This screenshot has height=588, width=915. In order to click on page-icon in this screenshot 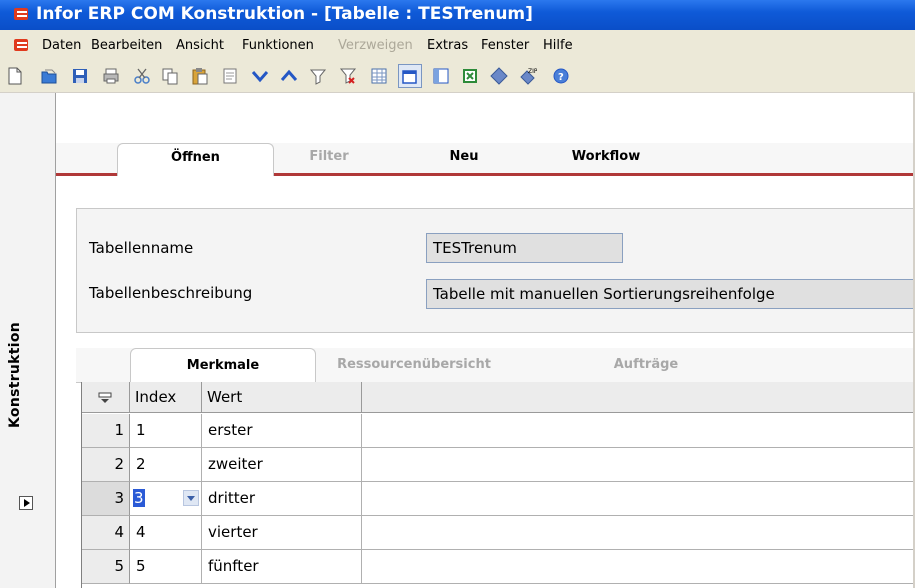, I will do `click(230, 76)`.